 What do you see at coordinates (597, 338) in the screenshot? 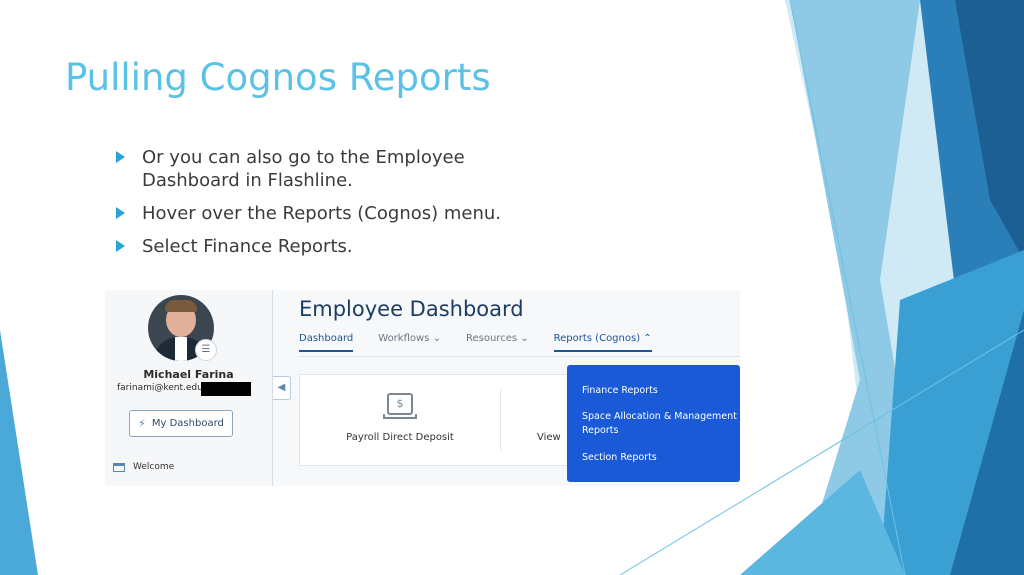
I see `tab-label: Reports (Cognos)` at bounding box center [597, 338].